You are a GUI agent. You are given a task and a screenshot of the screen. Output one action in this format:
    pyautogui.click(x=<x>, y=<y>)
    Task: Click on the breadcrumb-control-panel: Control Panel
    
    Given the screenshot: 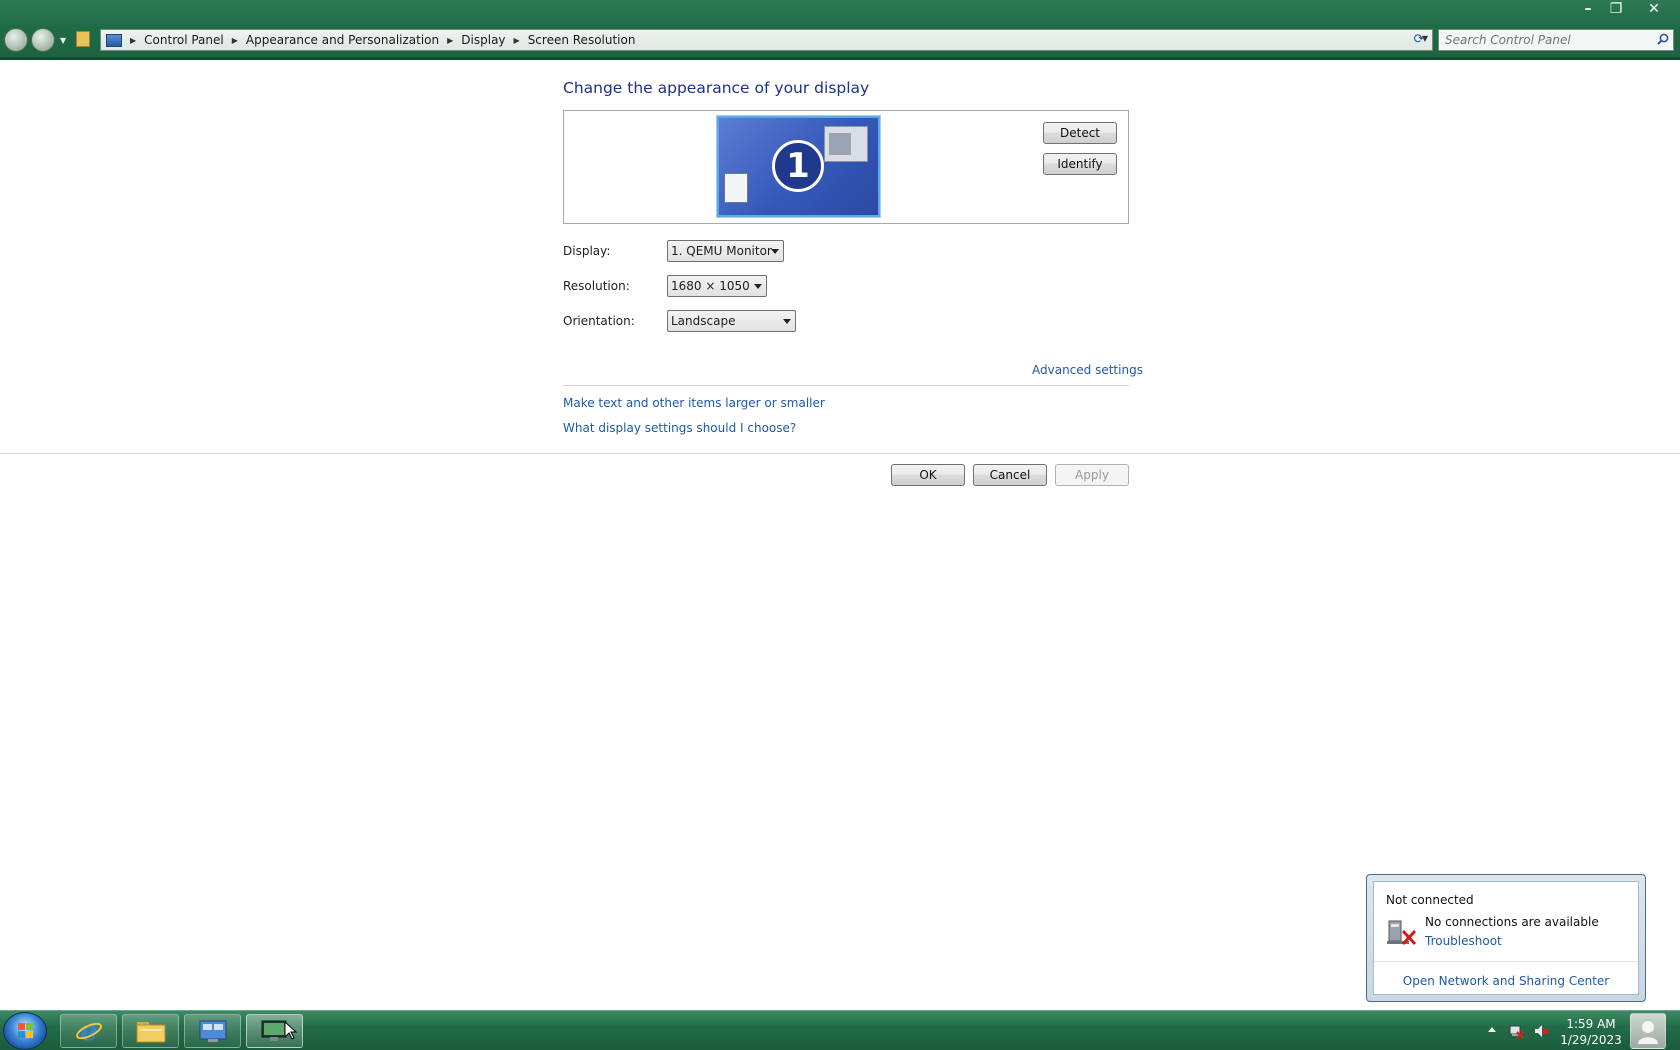 What is the action you would take?
    pyautogui.click(x=184, y=40)
    